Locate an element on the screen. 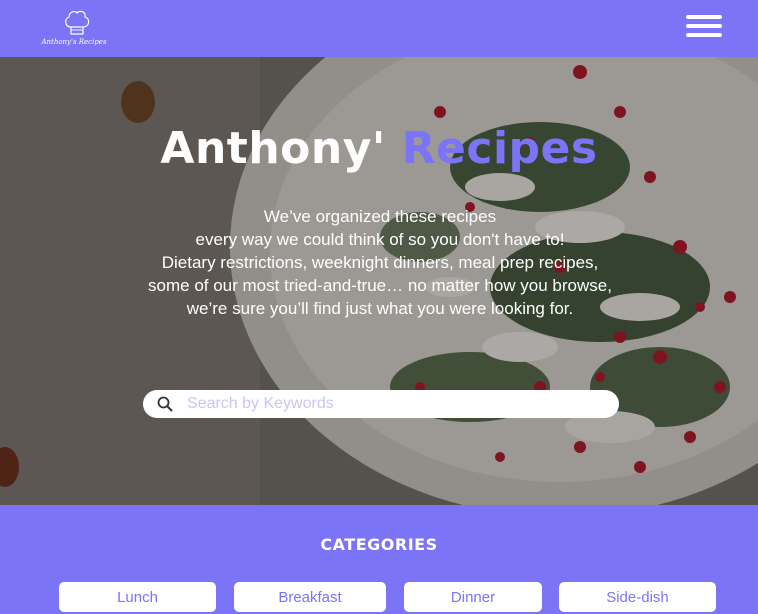 The width and height of the screenshot is (758, 614). menu-icon-bar-bottom is located at coordinates (704, 35).